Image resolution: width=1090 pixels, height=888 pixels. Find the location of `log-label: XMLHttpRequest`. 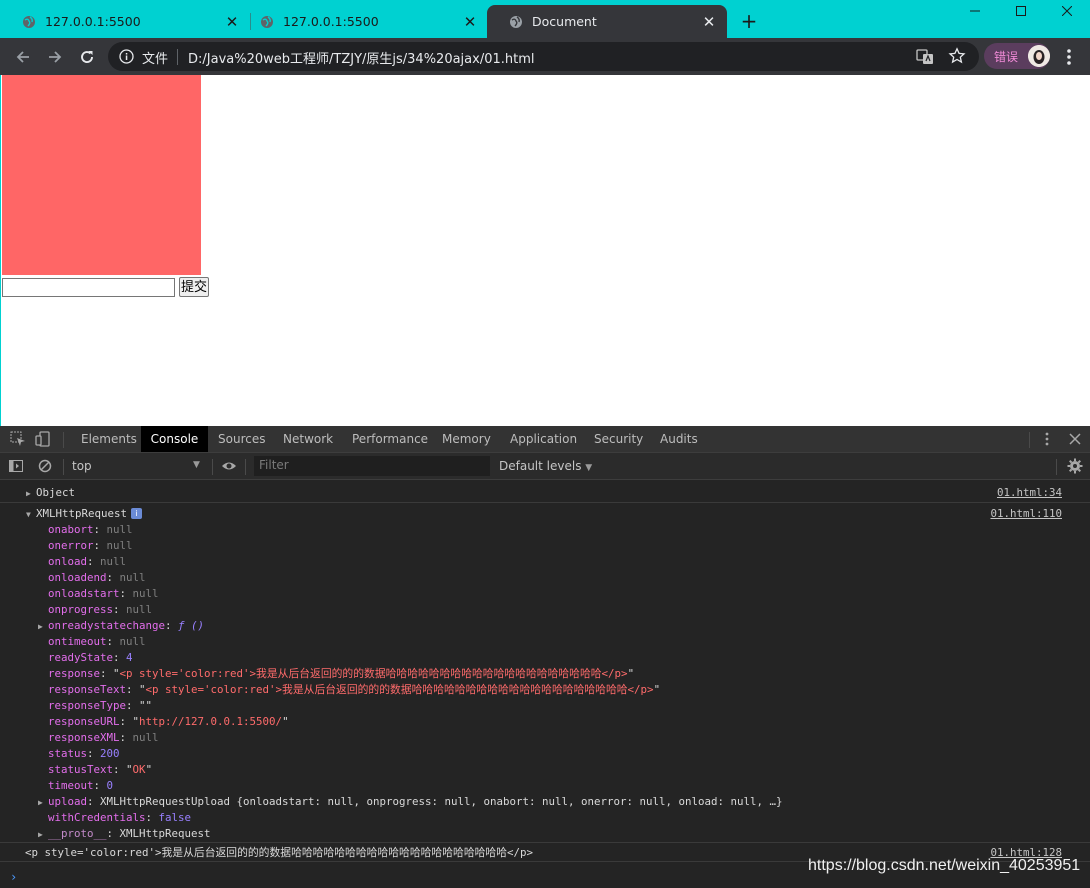

log-label: XMLHttpRequest is located at coordinates (82, 513).